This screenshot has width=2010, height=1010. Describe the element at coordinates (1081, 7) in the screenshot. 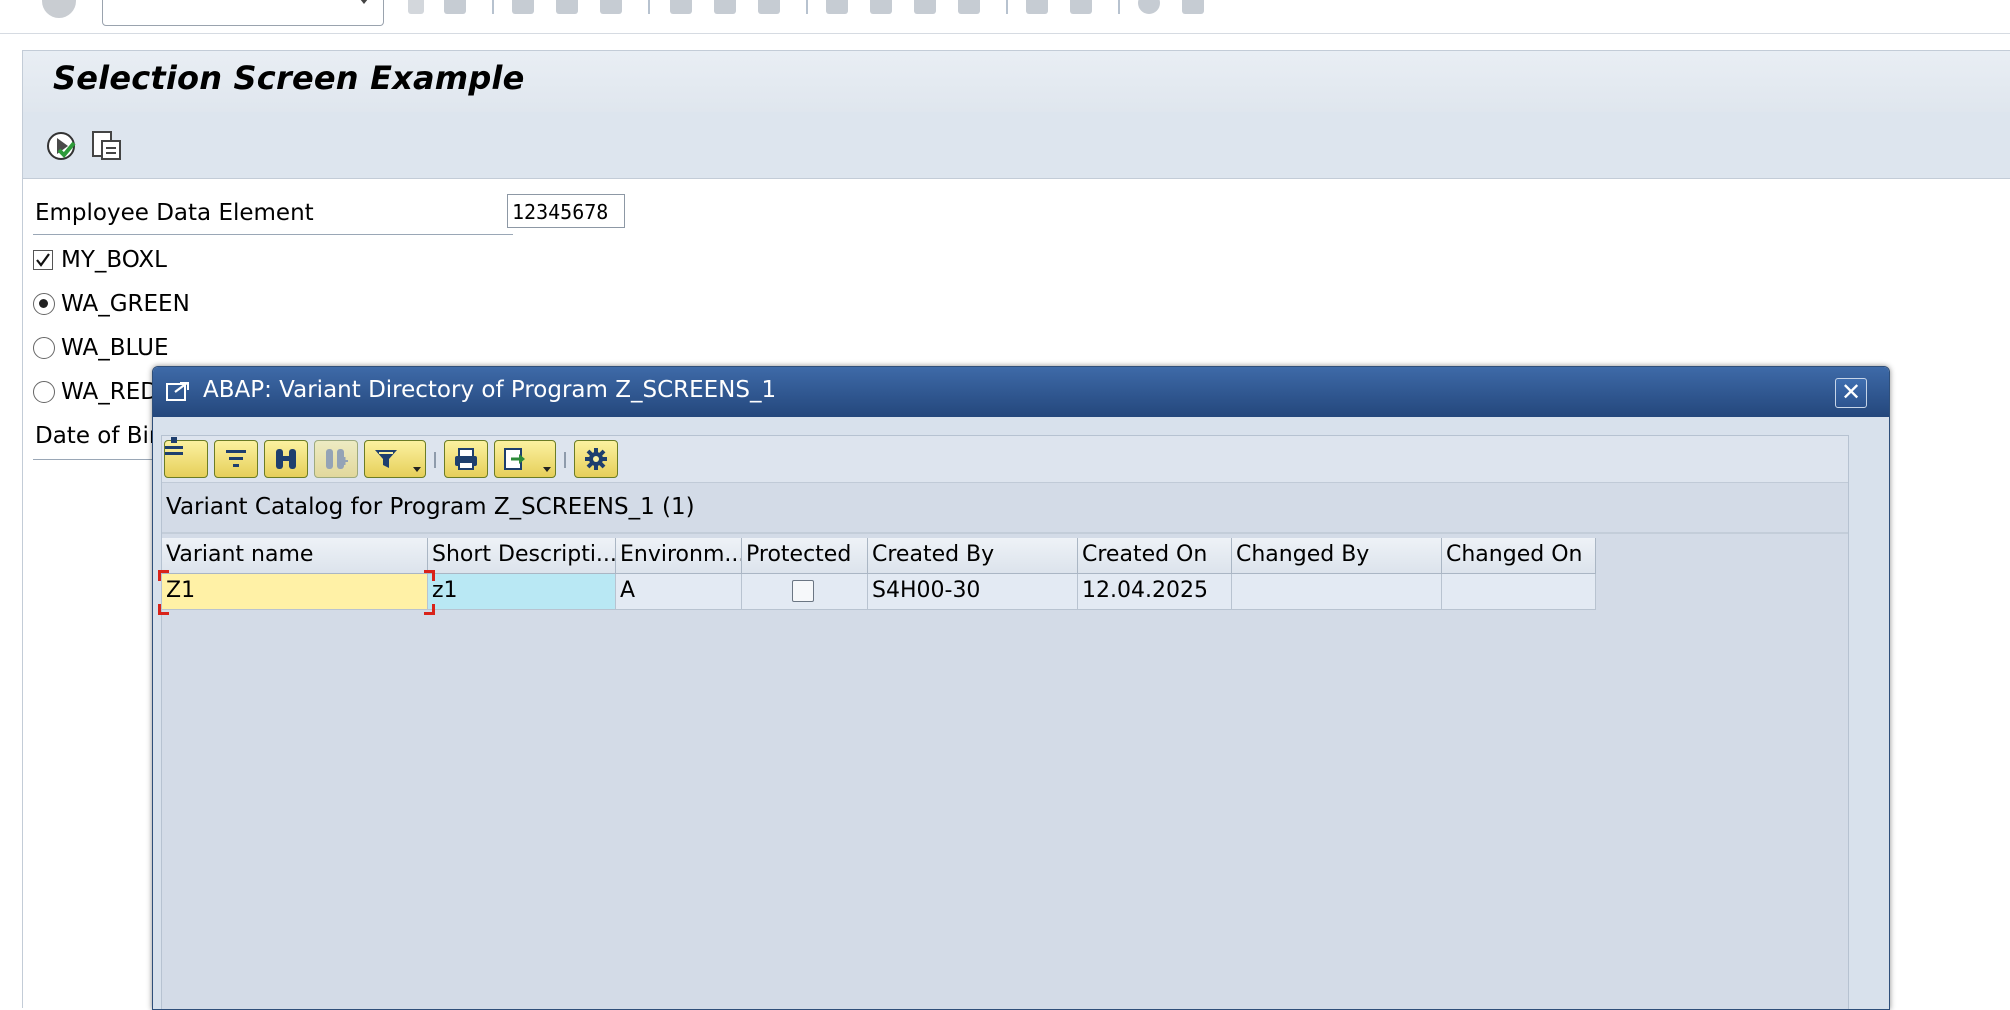

I see `shortcut-icon` at that location.